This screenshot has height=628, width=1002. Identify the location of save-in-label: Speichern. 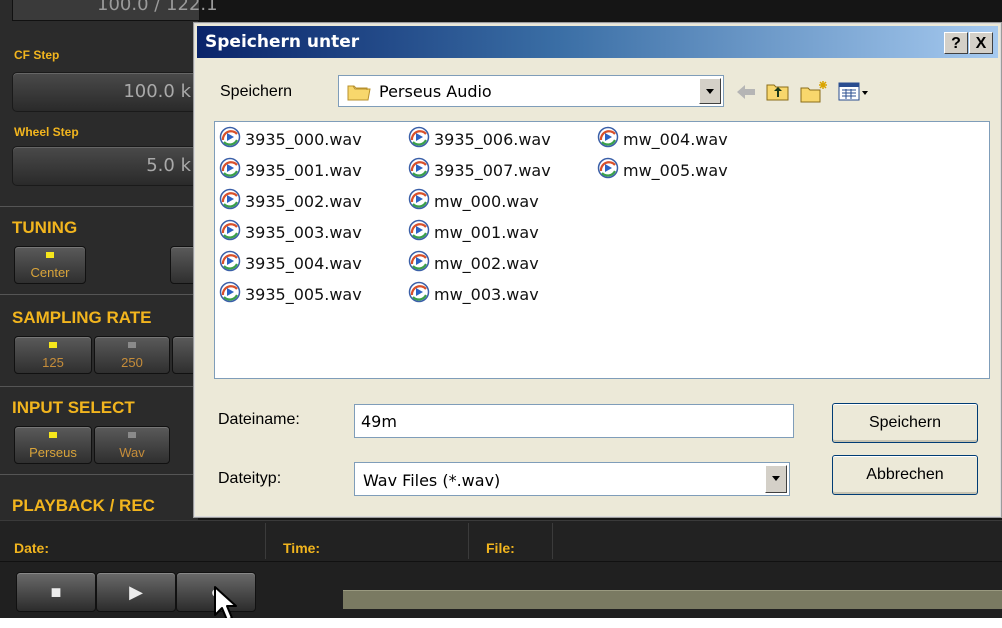
(256, 91).